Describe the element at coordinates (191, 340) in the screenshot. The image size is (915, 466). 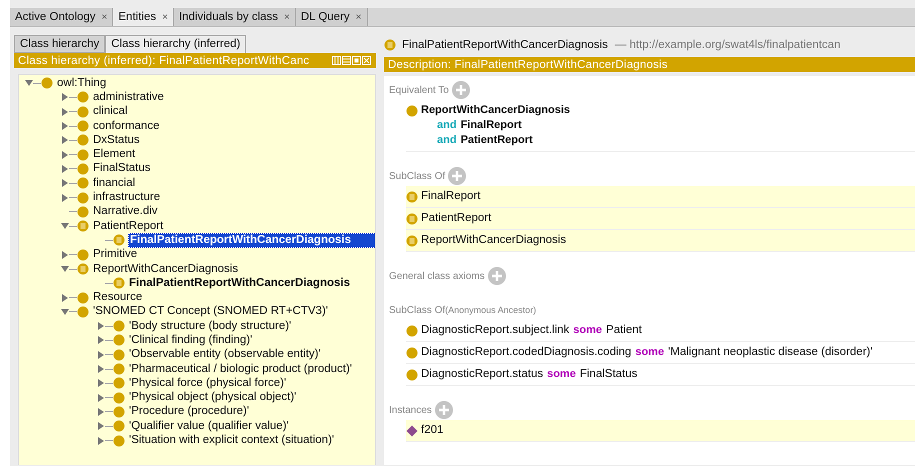
I see `tree-item: 'Clinical finding (finding)'` at that location.